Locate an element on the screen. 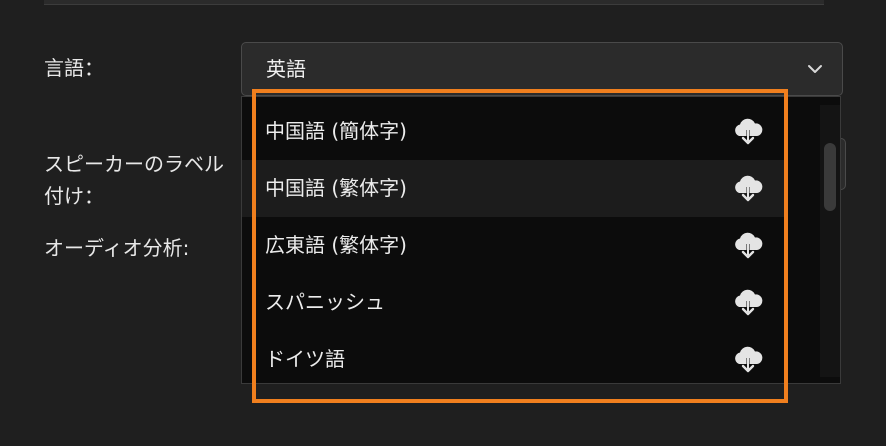  language-option-spanish: スパニッシュ is located at coordinates (513, 302).